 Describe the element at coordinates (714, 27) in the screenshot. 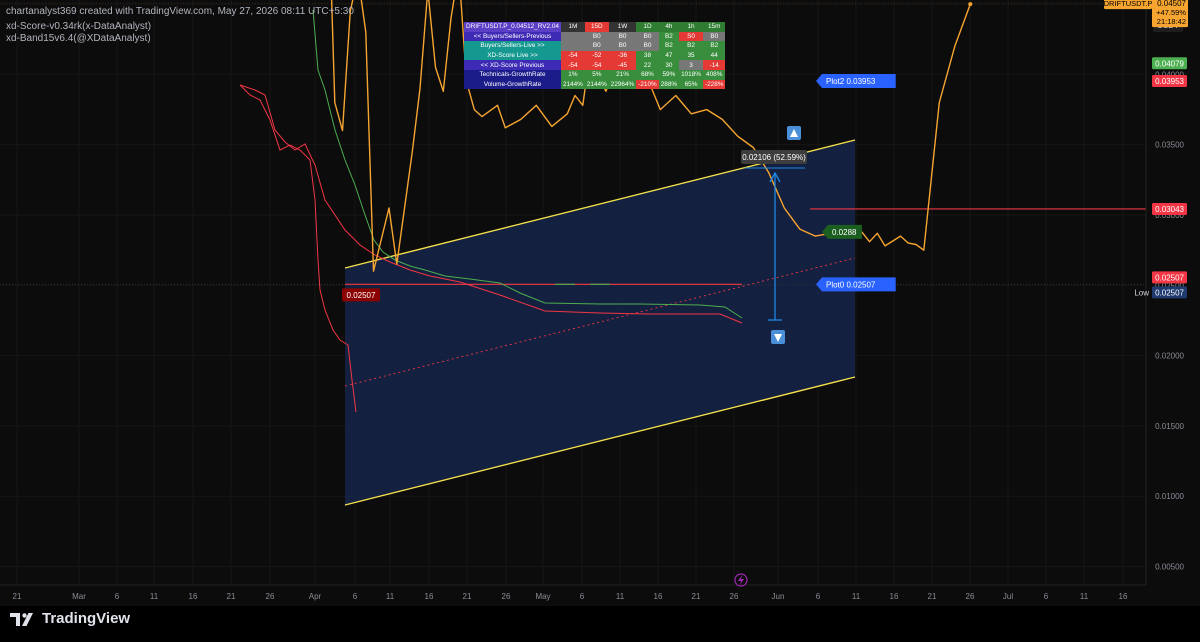

I see `table-header-cell: 15m` at that location.